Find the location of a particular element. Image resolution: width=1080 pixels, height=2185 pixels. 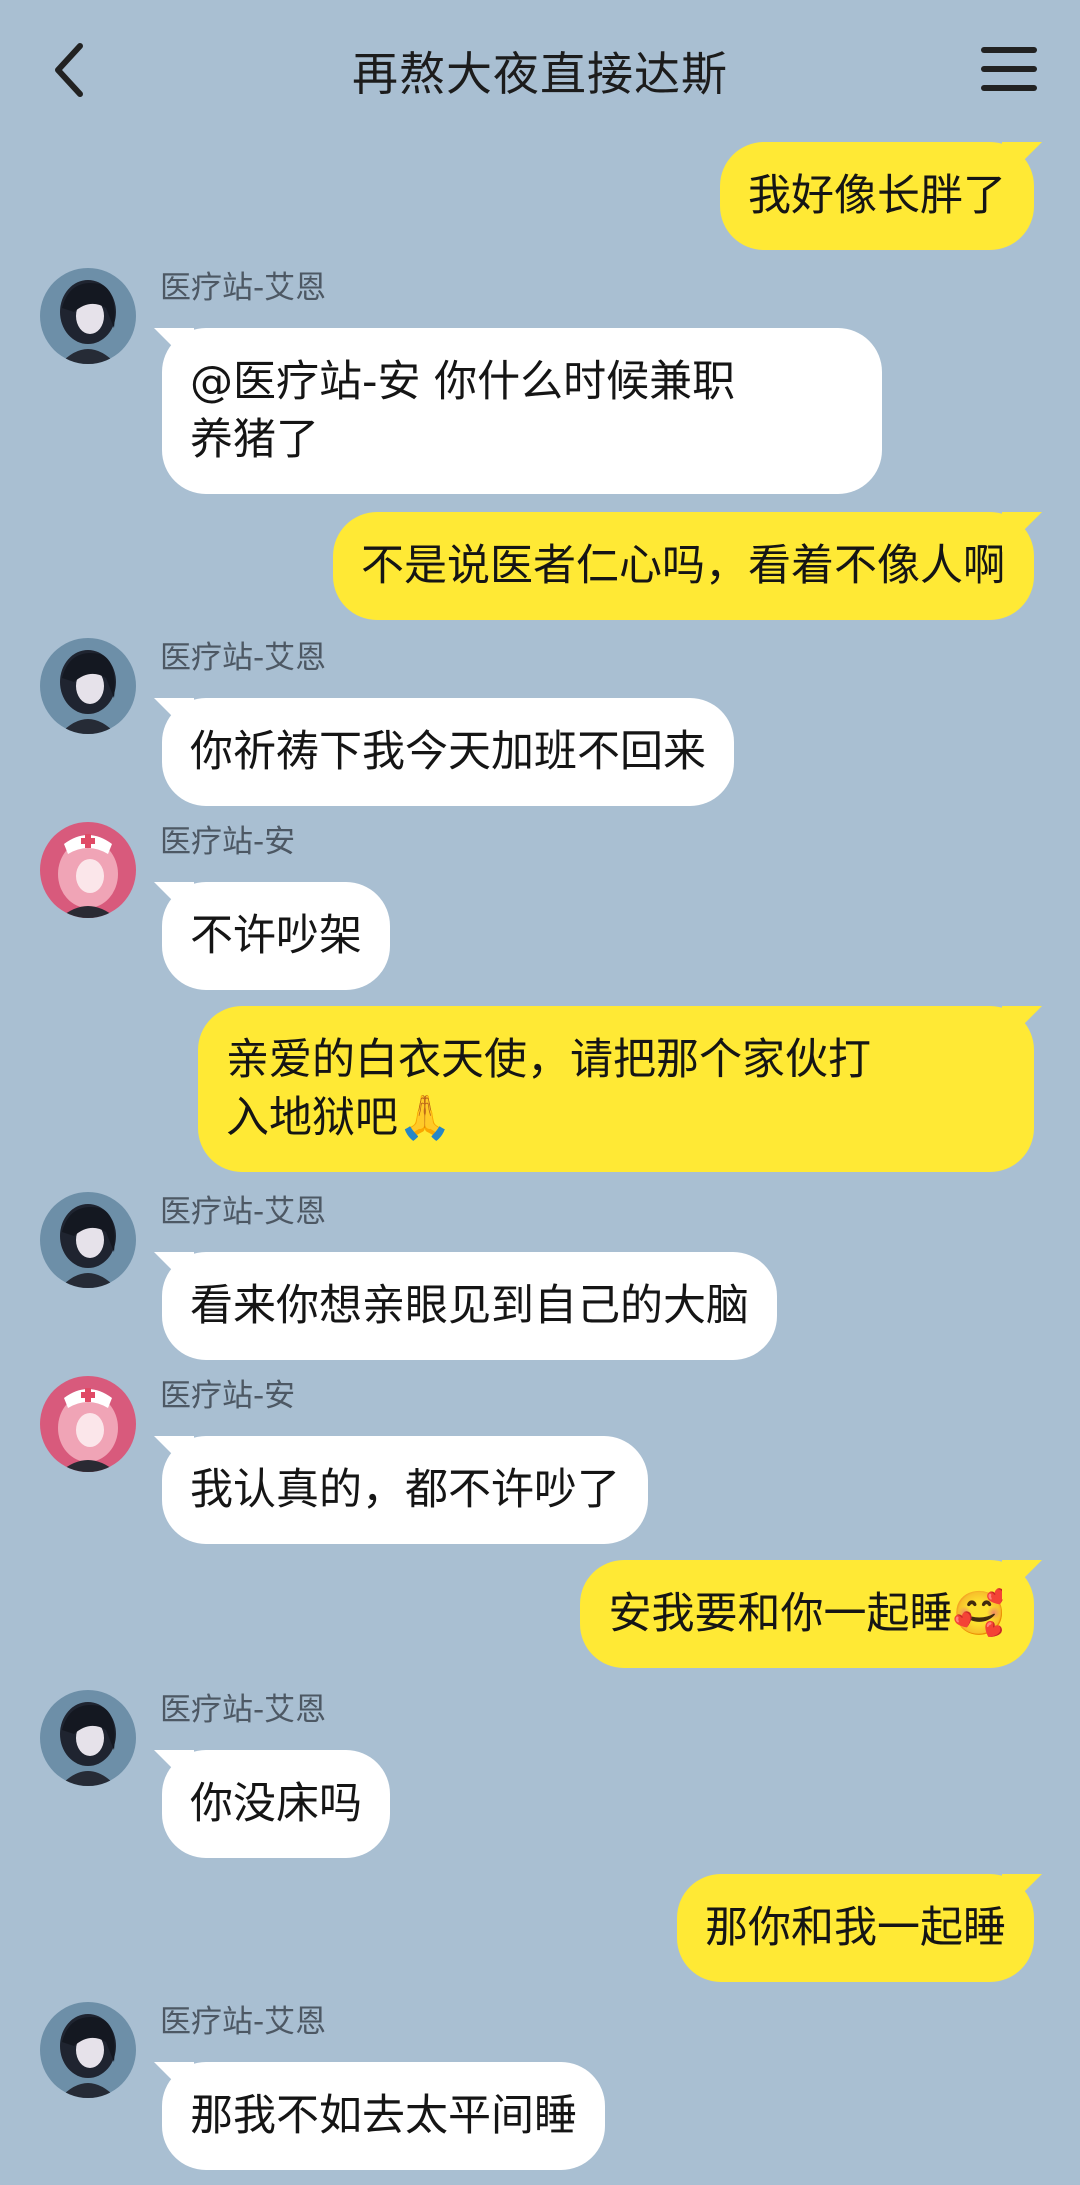

message-bubble: 不许吵架 is located at coordinates (276, 936).